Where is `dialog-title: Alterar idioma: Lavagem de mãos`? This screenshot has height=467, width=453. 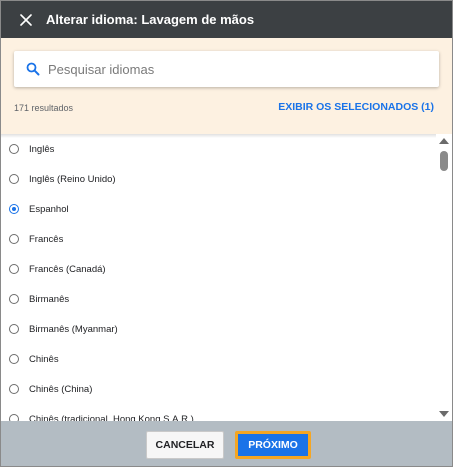 dialog-title: Alterar idioma: Lavagem de mãos is located at coordinates (150, 19).